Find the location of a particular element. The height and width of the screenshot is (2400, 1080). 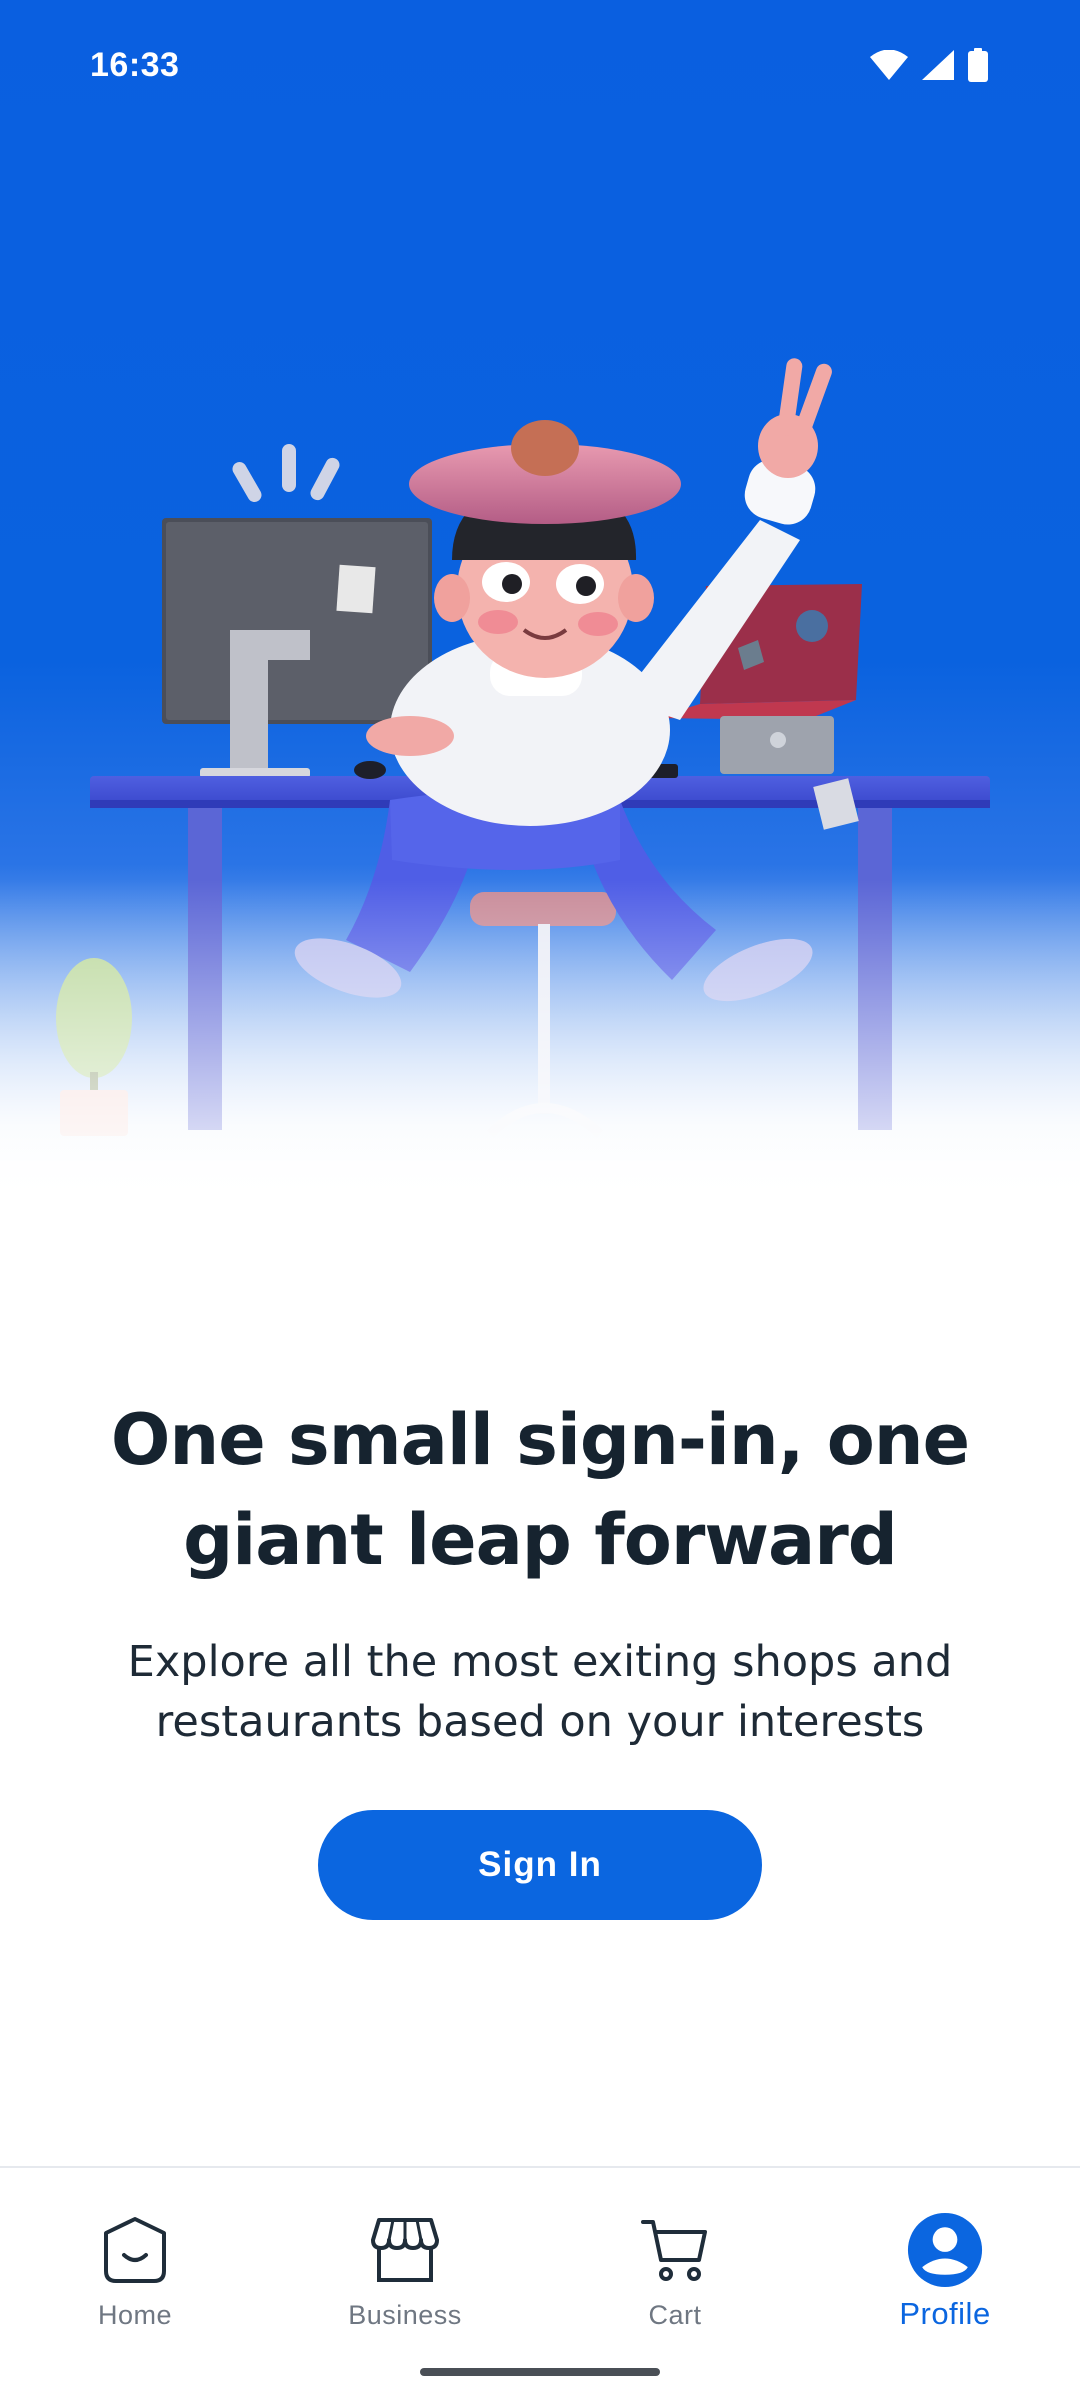

home-face-icon is located at coordinates (135, 2250).